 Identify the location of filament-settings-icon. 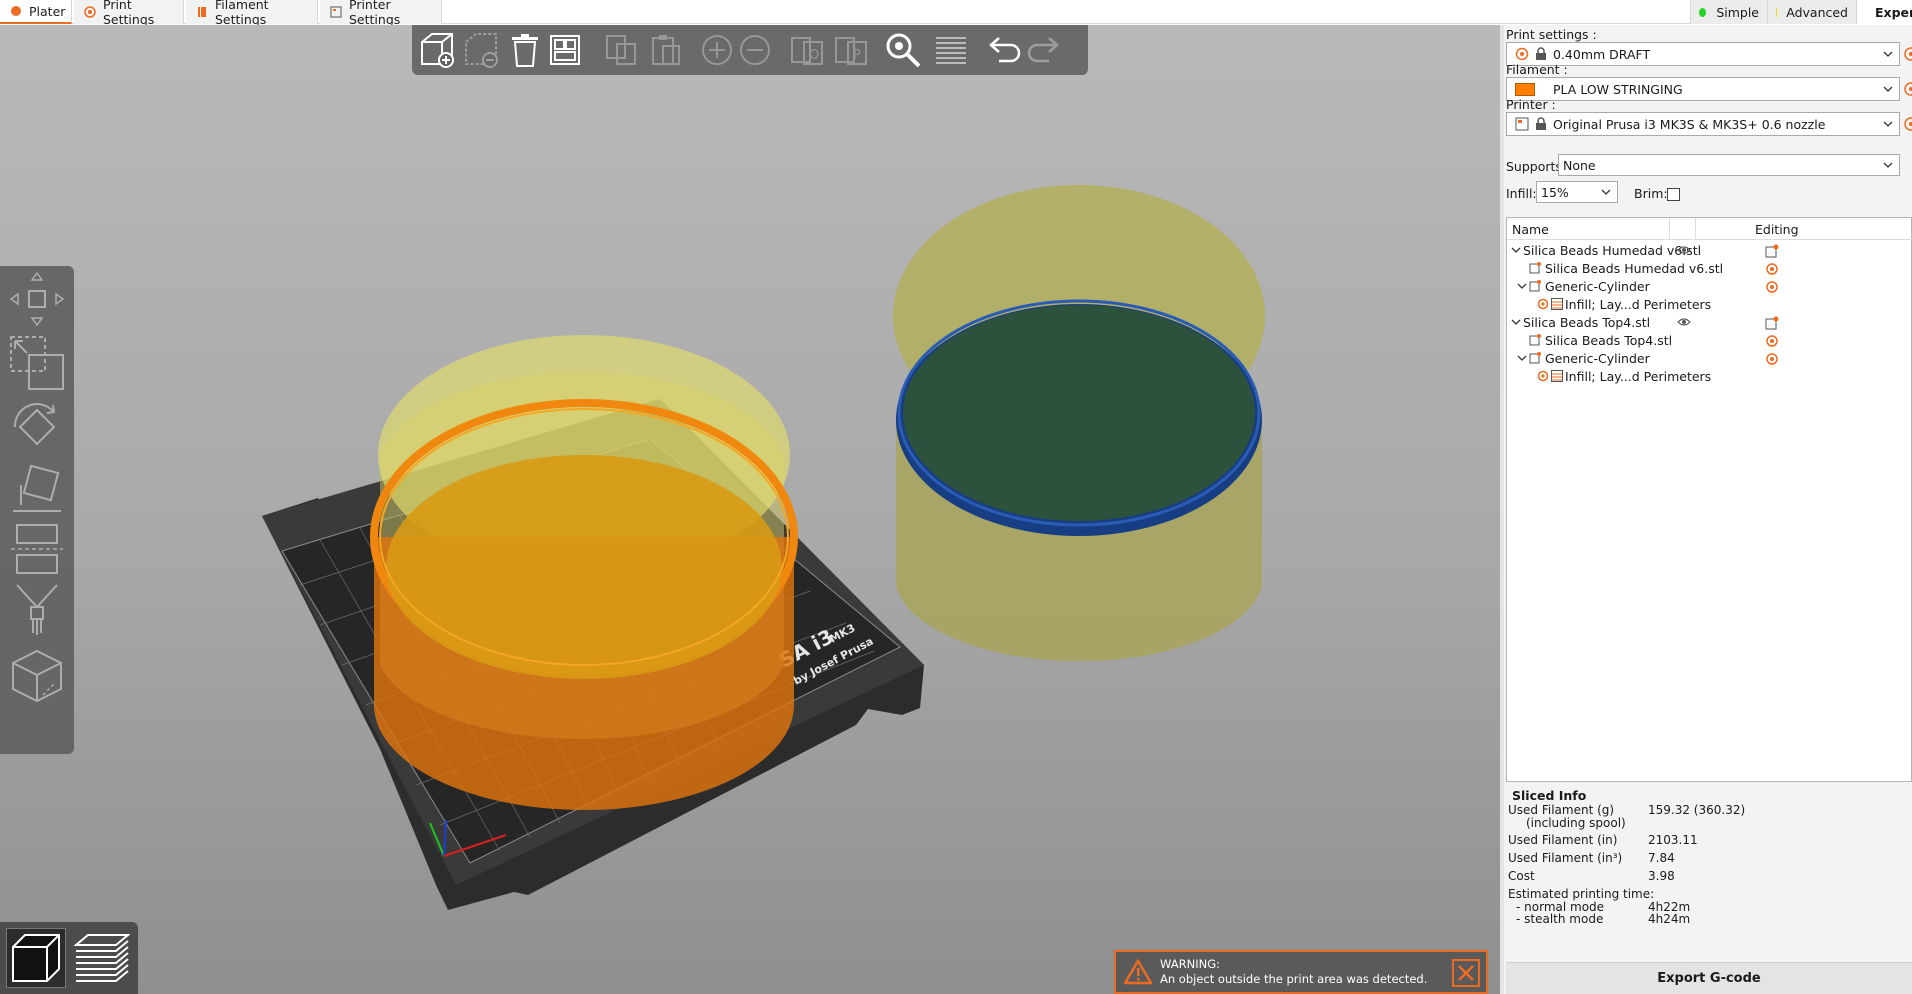
(202, 12).